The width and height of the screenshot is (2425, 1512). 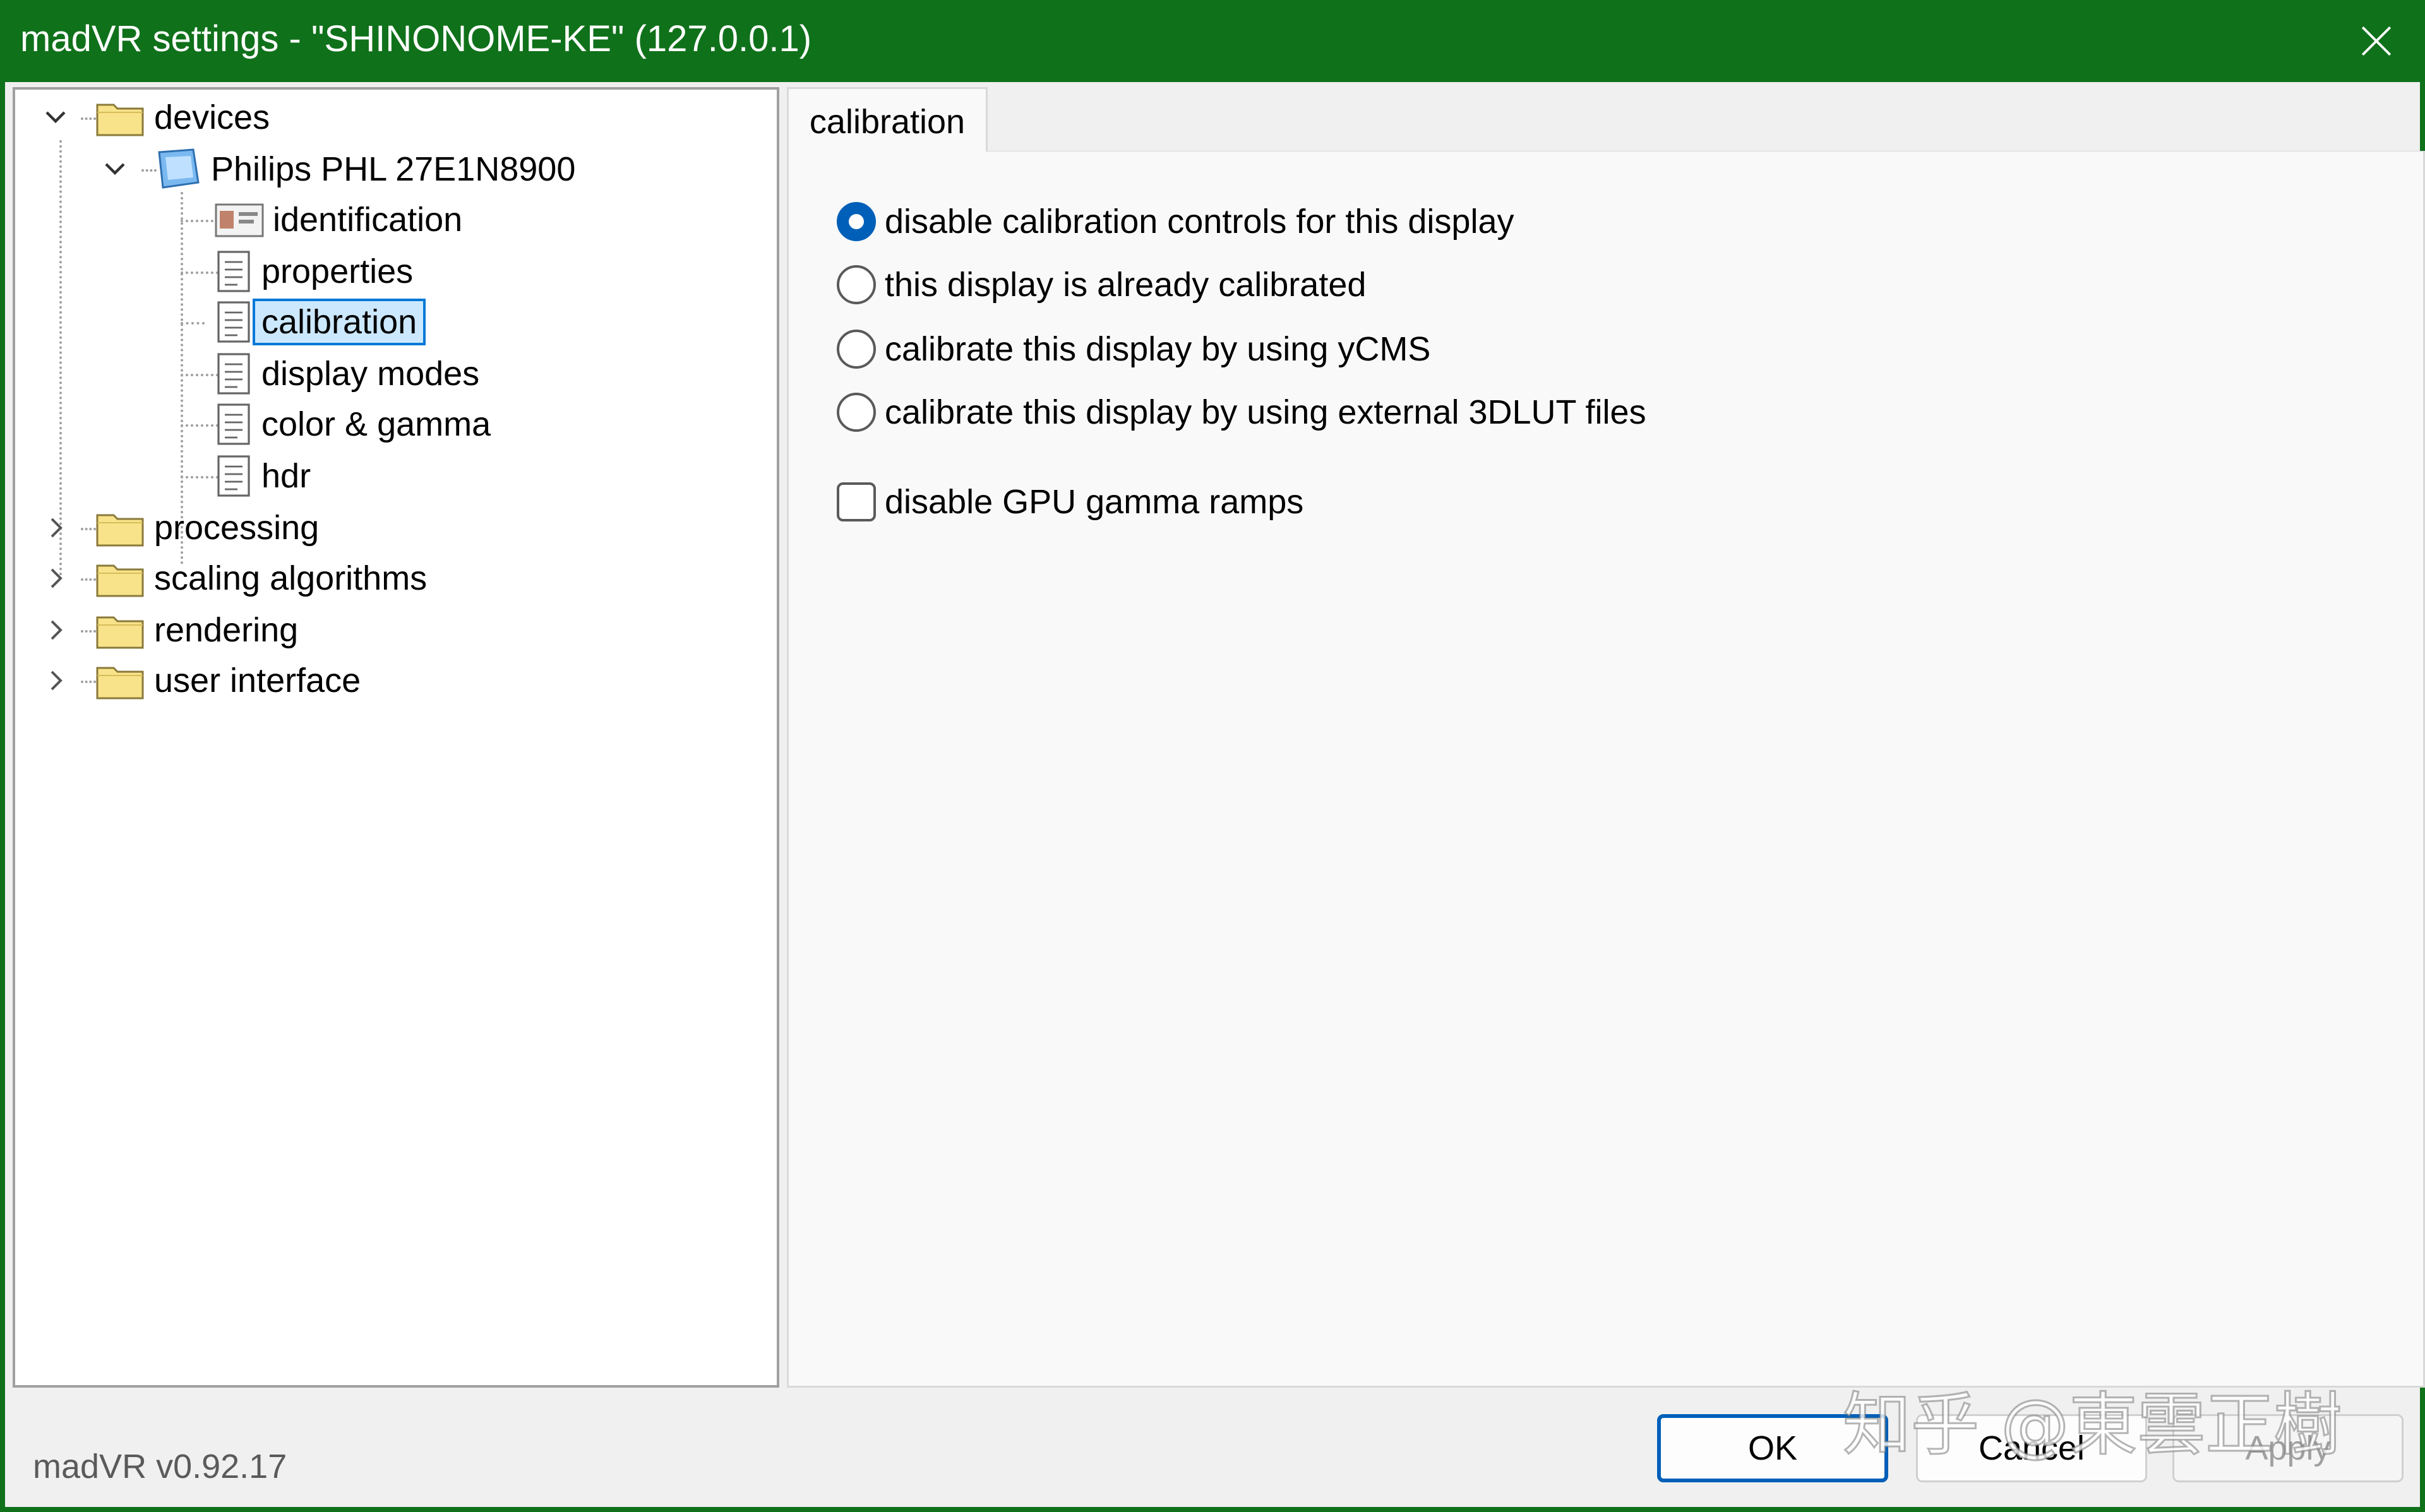 I want to click on cancel-button: Cancel, so click(x=2031, y=1448).